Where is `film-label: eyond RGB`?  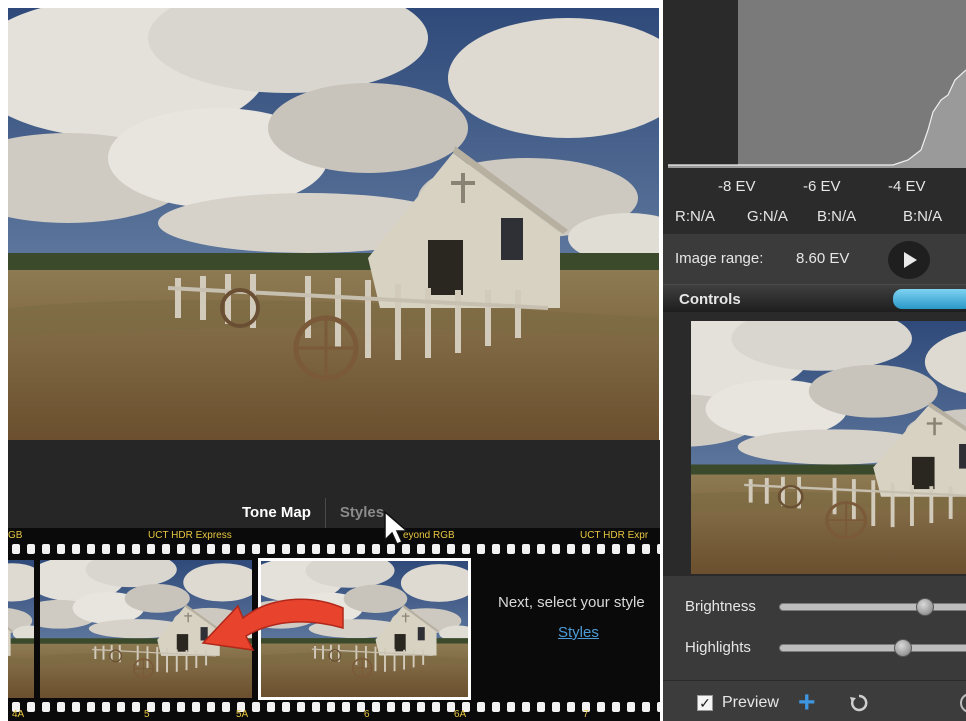
film-label: eyond RGB is located at coordinates (429, 535).